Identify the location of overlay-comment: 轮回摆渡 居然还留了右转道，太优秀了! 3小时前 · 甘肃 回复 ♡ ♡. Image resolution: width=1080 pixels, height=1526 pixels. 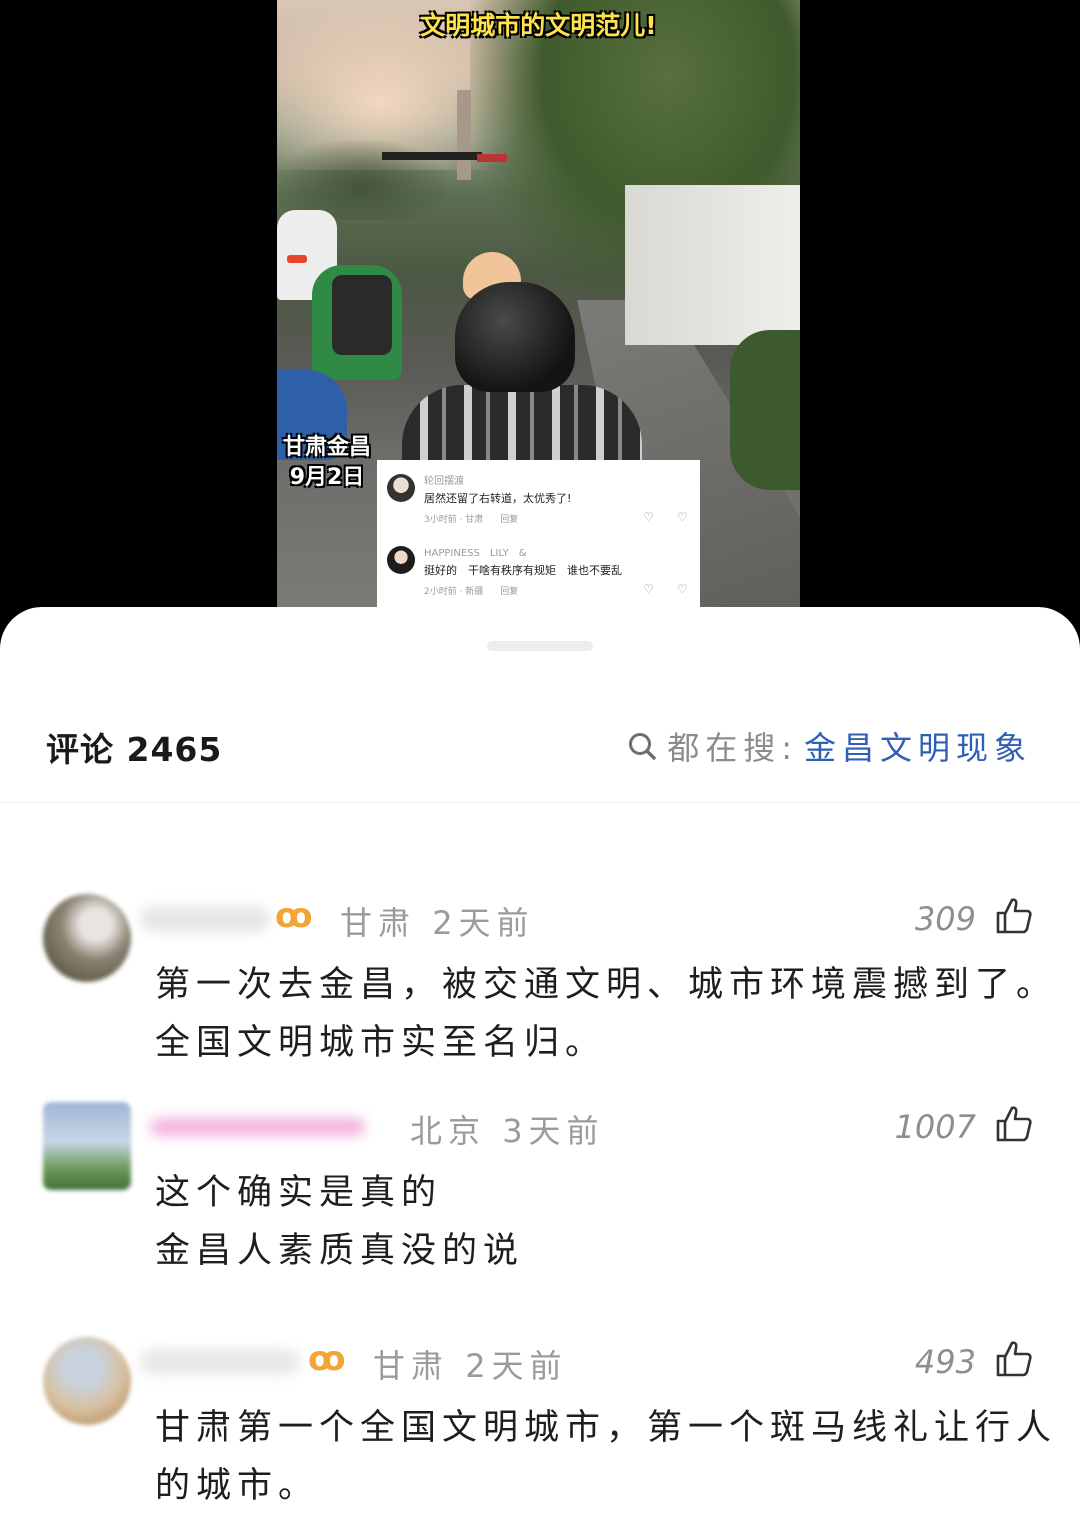
(538, 502).